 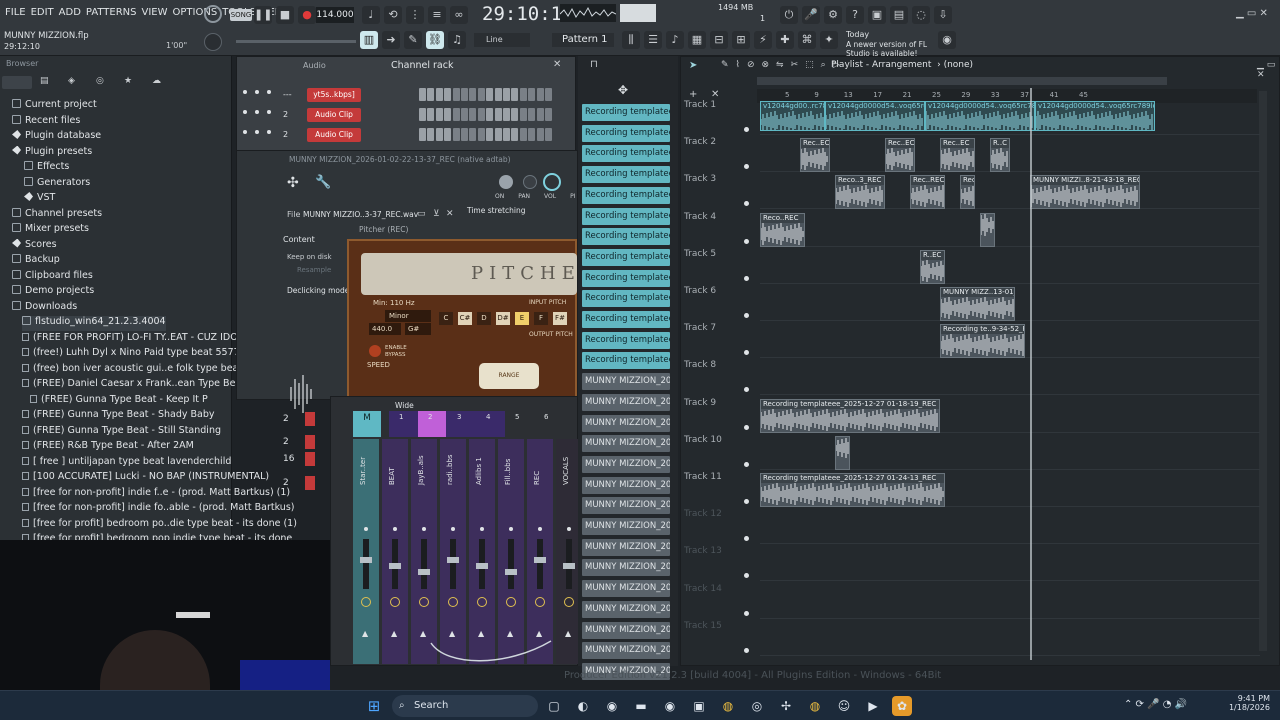 What do you see at coordinates (699, 706) in the screenshot?
I see `store-icon: ▣` at bounding box center [699, 706].